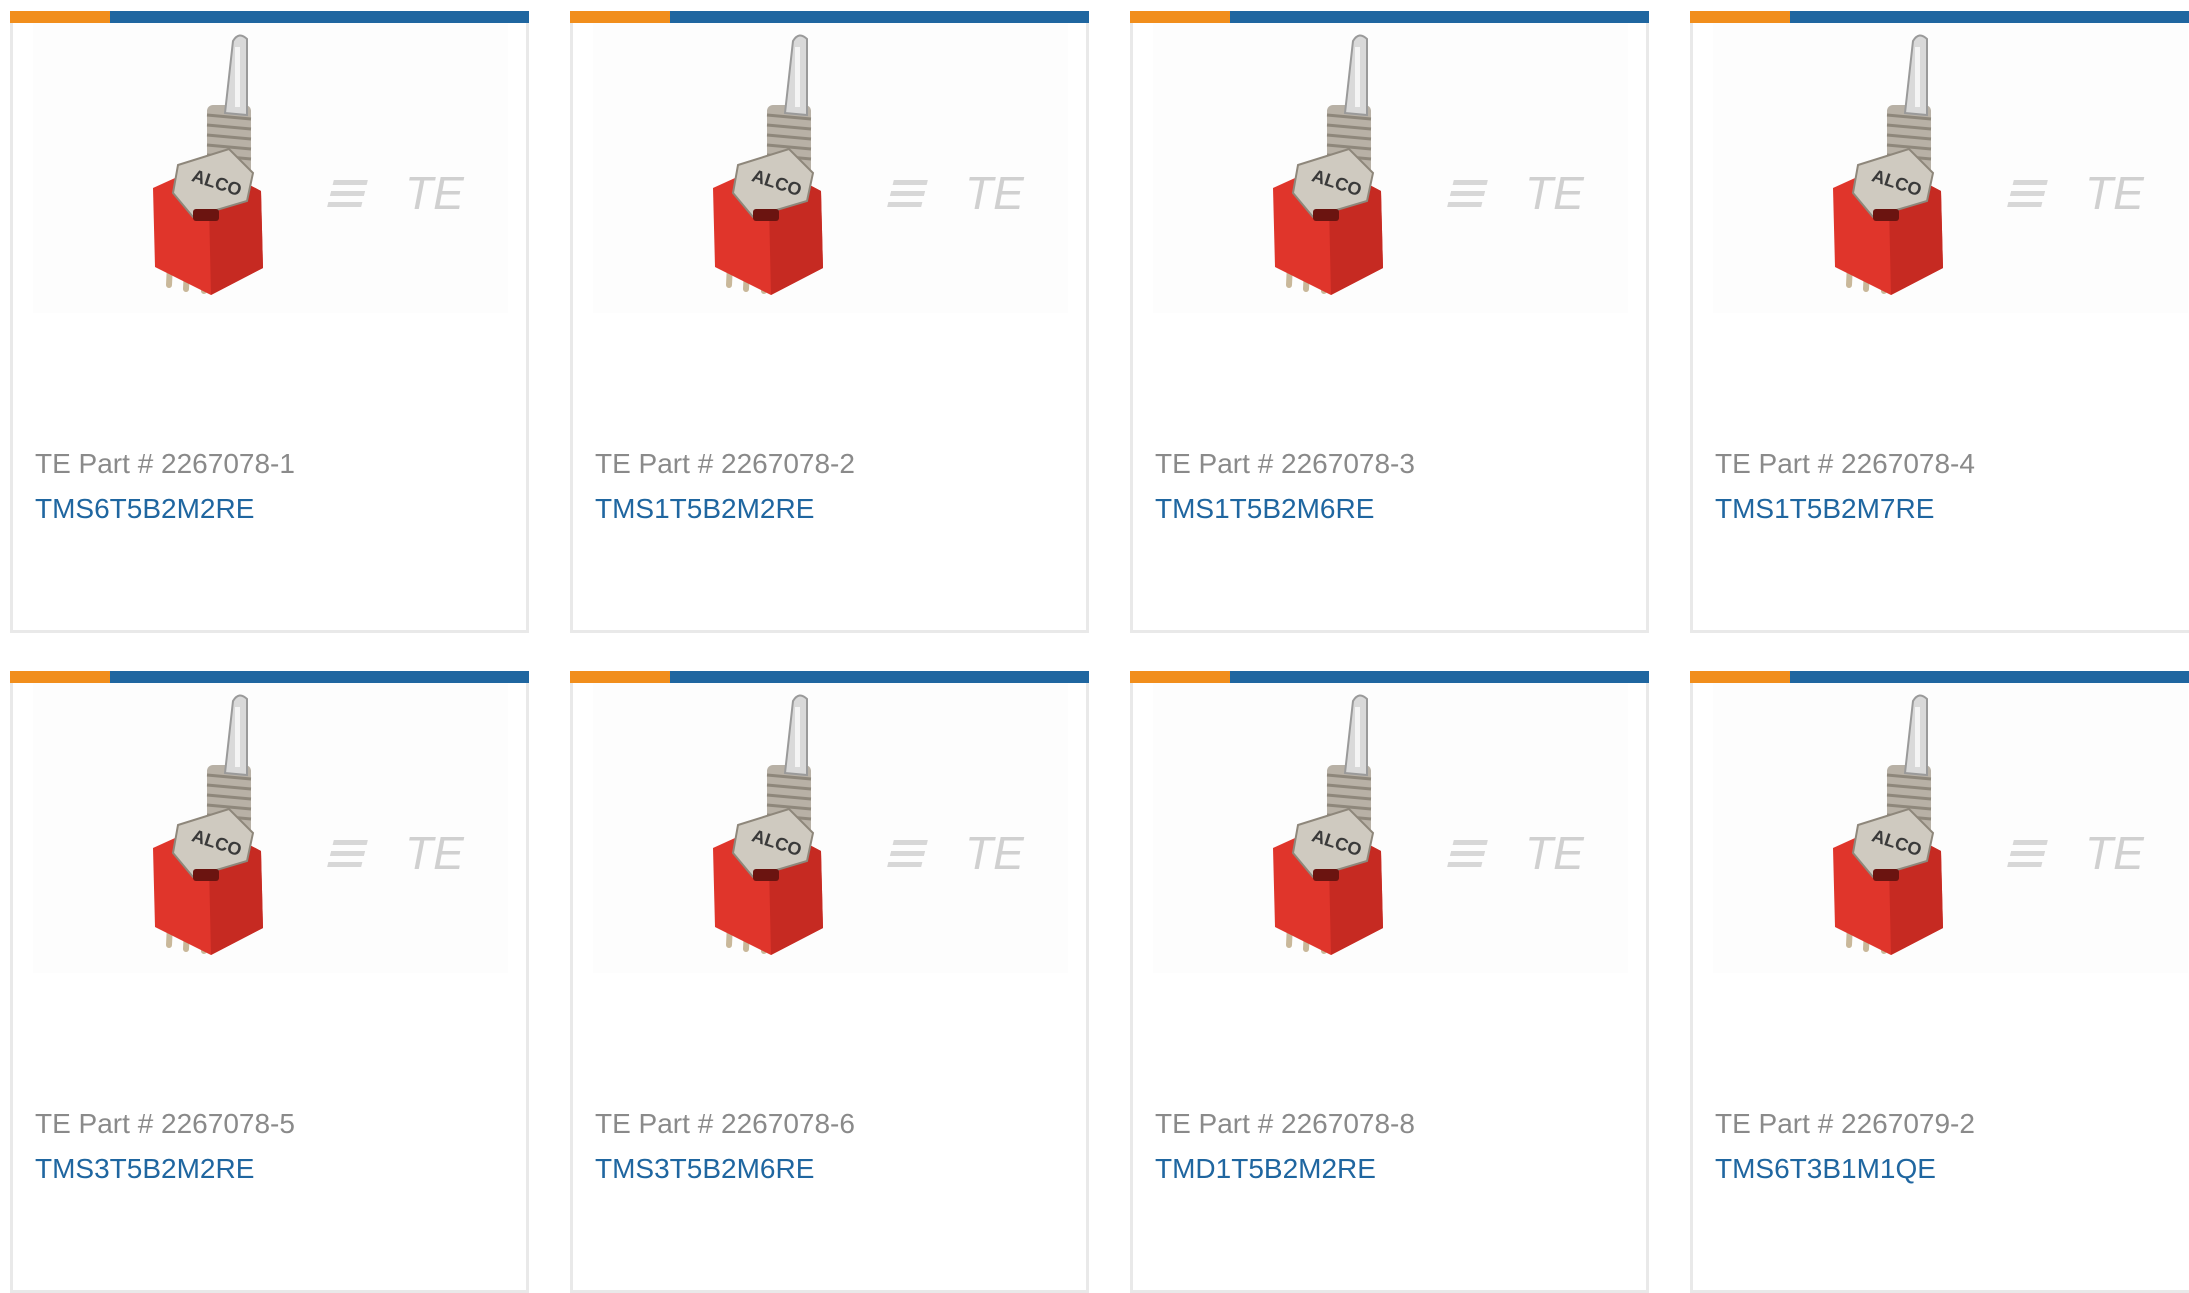 This screenshot has width=2189, height=1293. What do you see at coordinates (829, 322) in the screenshot?
I see `product-card: ALCO TE TE Part # 2267078-2 TMS1T5B2M2RE` at bounding box center [829, 322].